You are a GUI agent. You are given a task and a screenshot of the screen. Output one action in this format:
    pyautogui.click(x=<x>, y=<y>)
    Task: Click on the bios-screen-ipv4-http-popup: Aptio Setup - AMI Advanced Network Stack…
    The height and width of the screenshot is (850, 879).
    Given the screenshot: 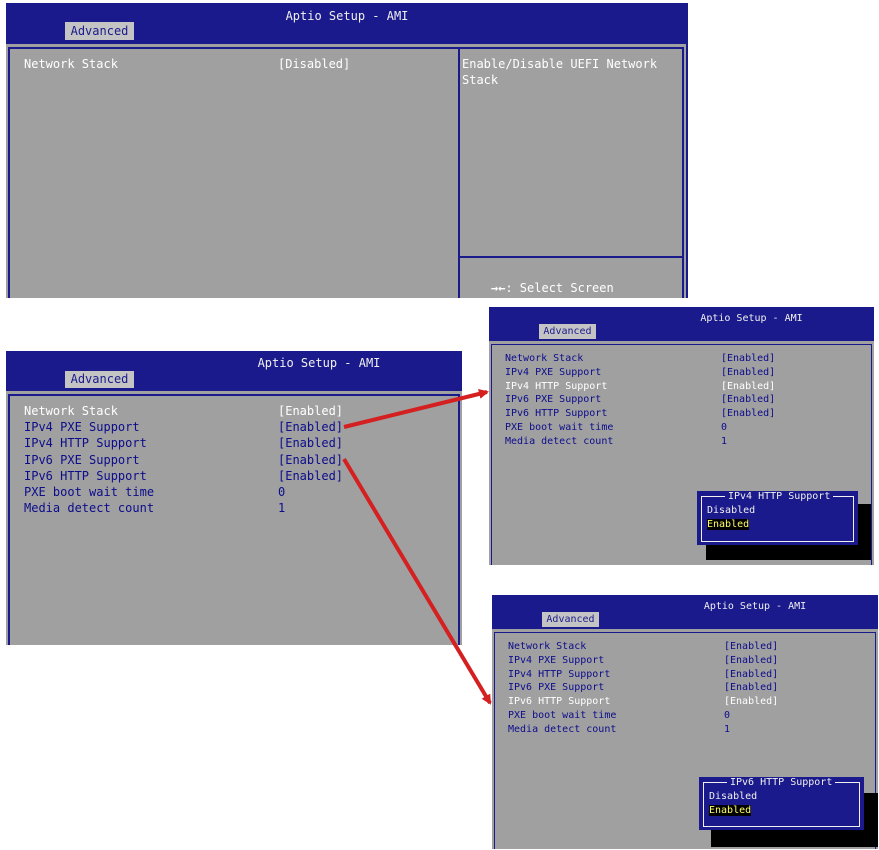 What is the action you would take?
    pyautogui.click(x=681, y=436)
    